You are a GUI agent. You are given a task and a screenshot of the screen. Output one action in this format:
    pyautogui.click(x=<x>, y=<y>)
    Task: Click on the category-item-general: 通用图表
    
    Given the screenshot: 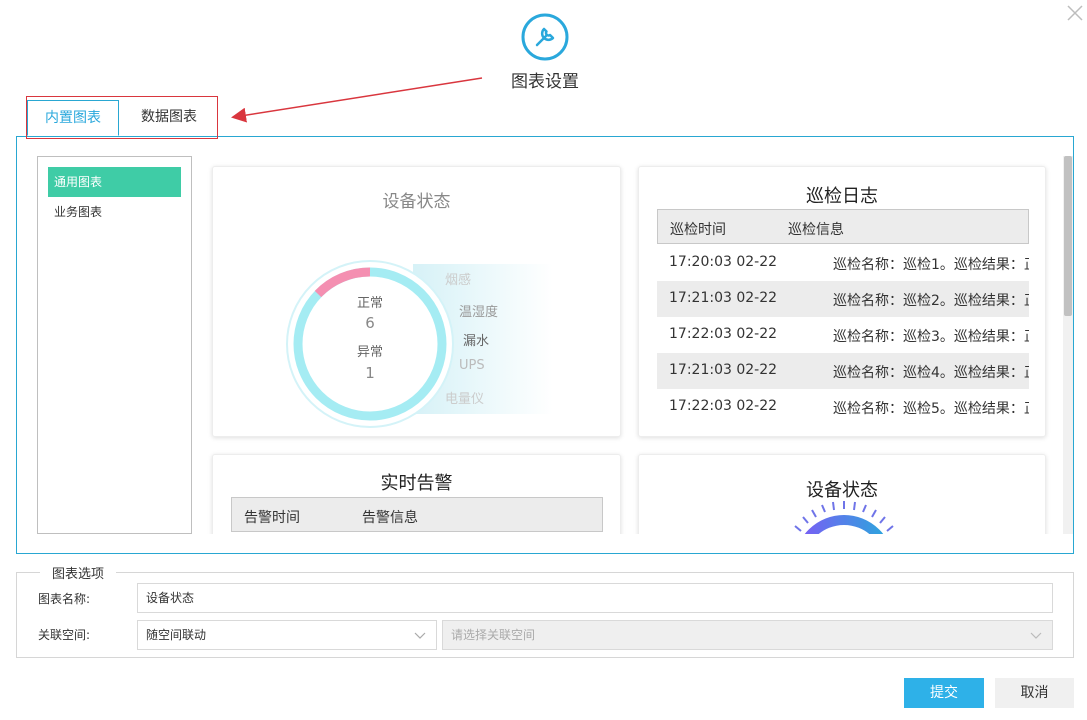 What is the action you would take?
    pyautogui.click(x=114, y=182)
    